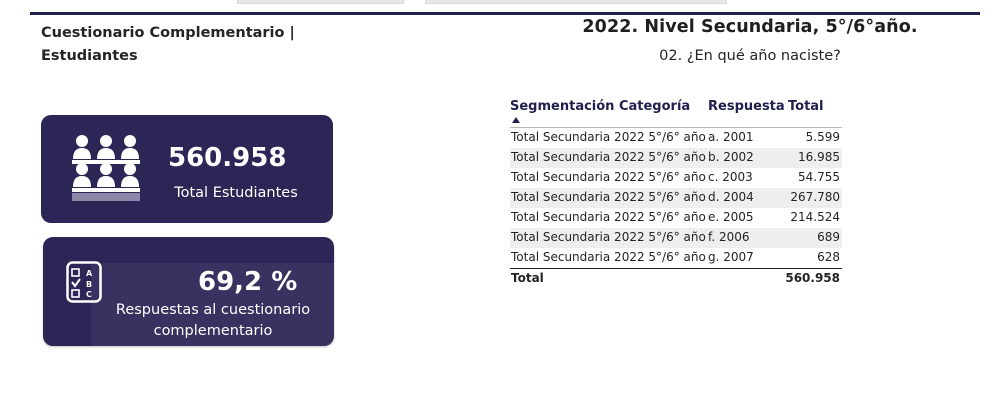  What do you see at coordinates (516, 120) in the screenshot?
I see `sort-ascending-icon` at bounding box center [516, 120].